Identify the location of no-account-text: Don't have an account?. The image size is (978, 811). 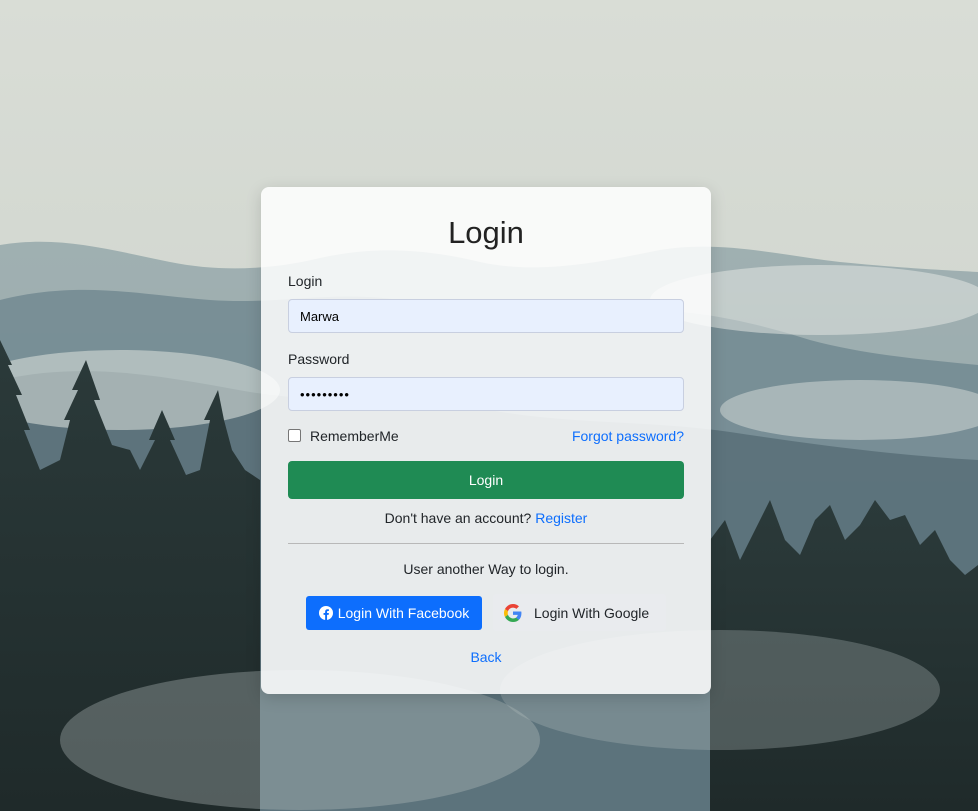
(458, 518).